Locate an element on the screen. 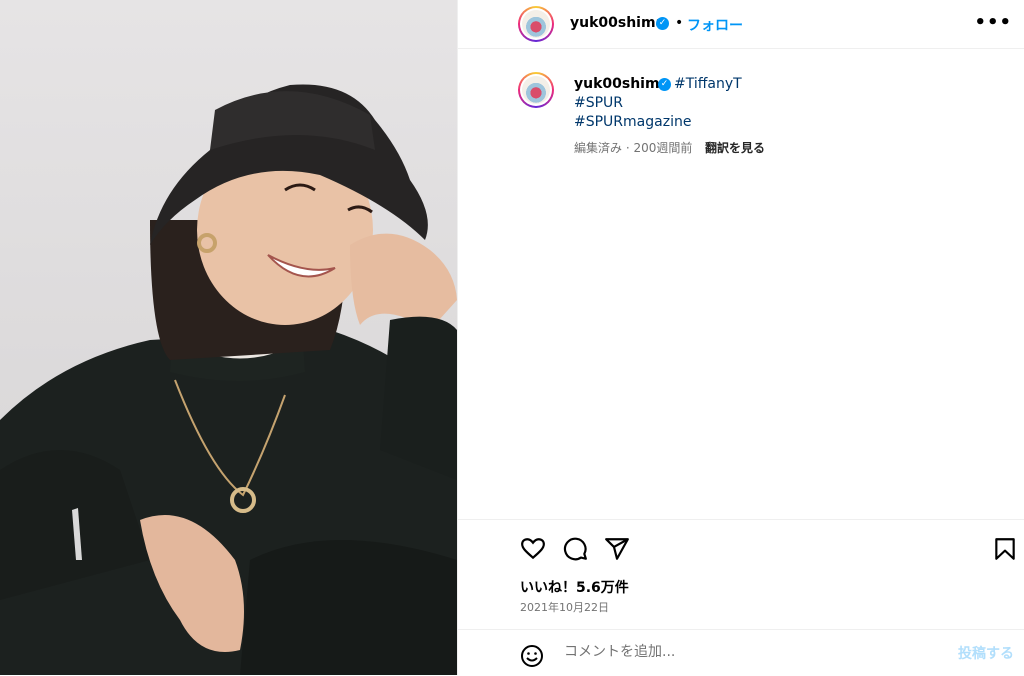 Image resolution: width=1024 pixels, height=676 pixels. hashtag-spurmagazine: #SPURmagazine is located at coordinates (632, 122).